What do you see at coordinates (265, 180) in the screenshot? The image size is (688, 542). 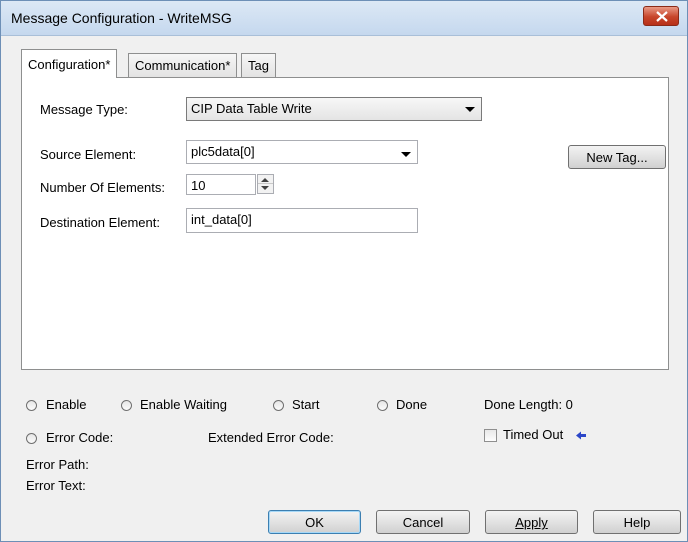 I see `spin-up-icon` at bounding box center [265, 180].